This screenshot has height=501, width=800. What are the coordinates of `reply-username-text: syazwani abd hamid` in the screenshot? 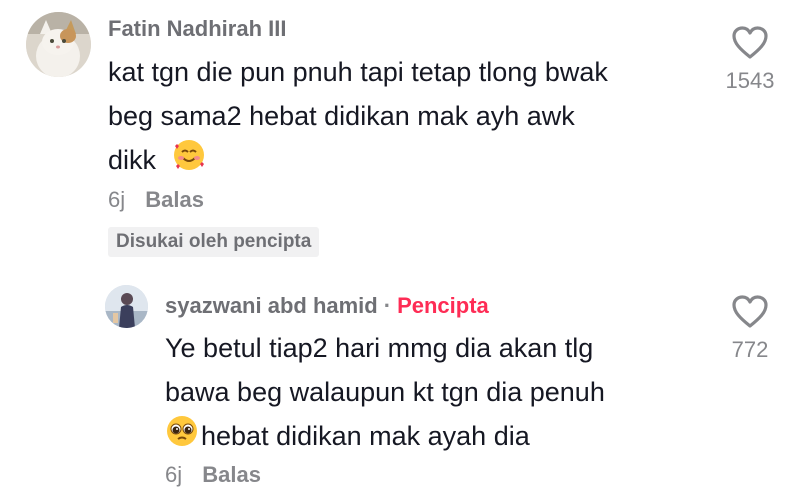 It's located at (271, 305).